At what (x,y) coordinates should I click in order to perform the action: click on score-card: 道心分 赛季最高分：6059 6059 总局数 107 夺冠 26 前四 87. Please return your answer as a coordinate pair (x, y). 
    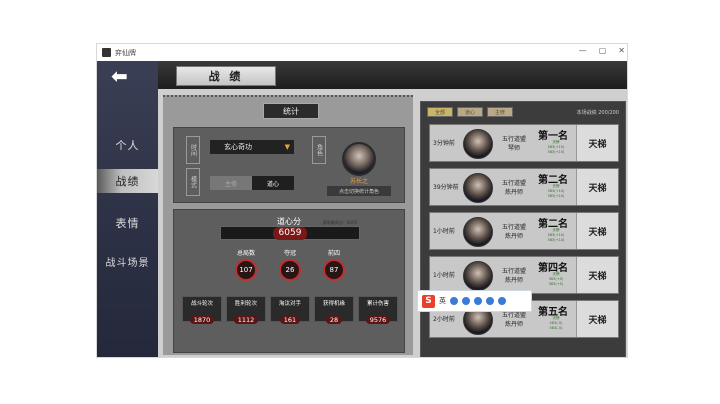
    Looking at the image, I should click on (289, 281).